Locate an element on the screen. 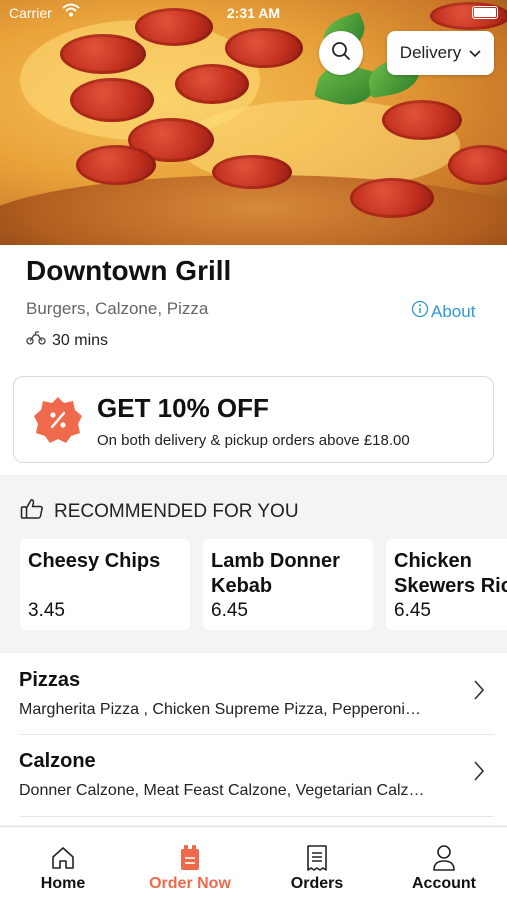 The image size is (507, 900). tab-label: Order Now is located at coordinates (190, 883).